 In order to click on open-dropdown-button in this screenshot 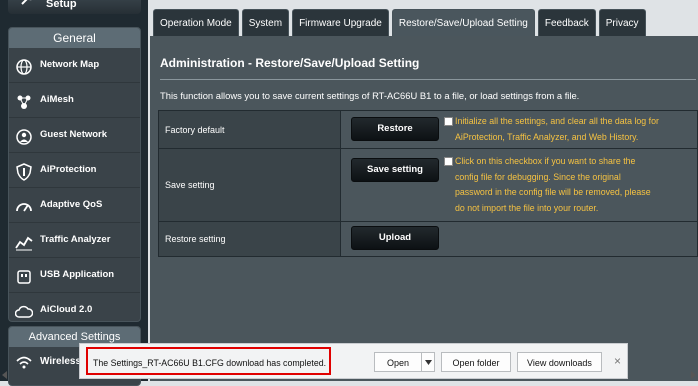, I will do `click(428, 362)`.